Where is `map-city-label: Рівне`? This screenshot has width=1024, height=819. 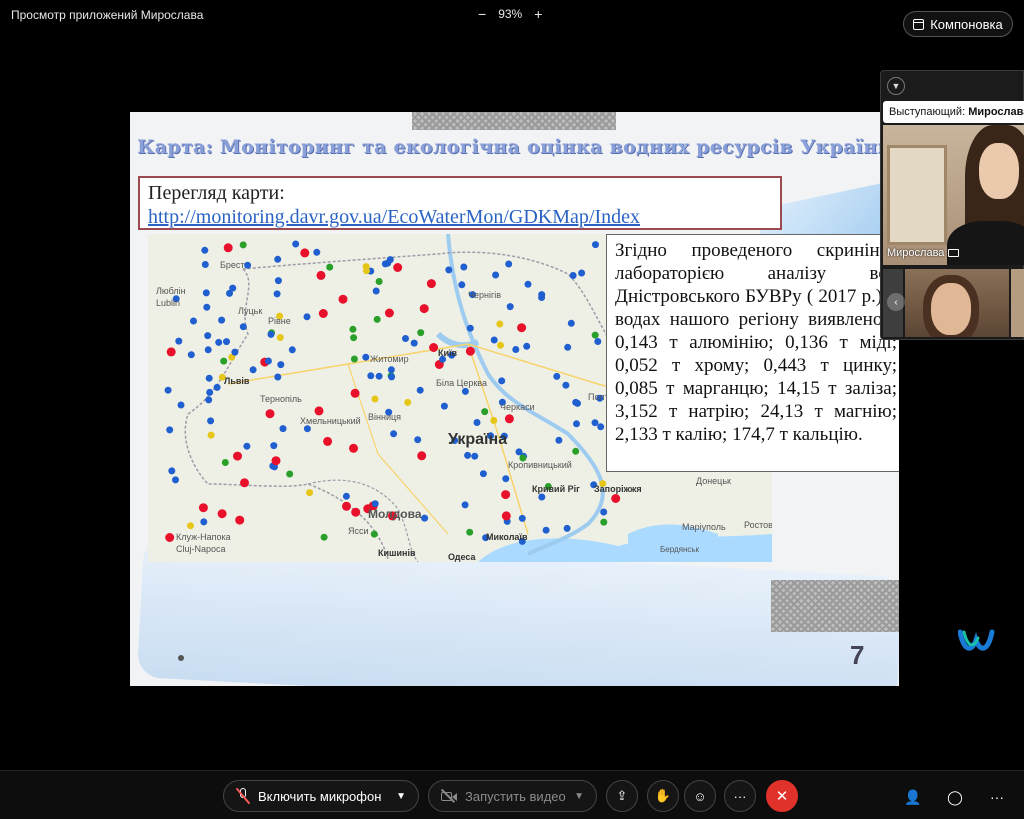
map-city-label: Рівне is located at coordinates (279, 321).